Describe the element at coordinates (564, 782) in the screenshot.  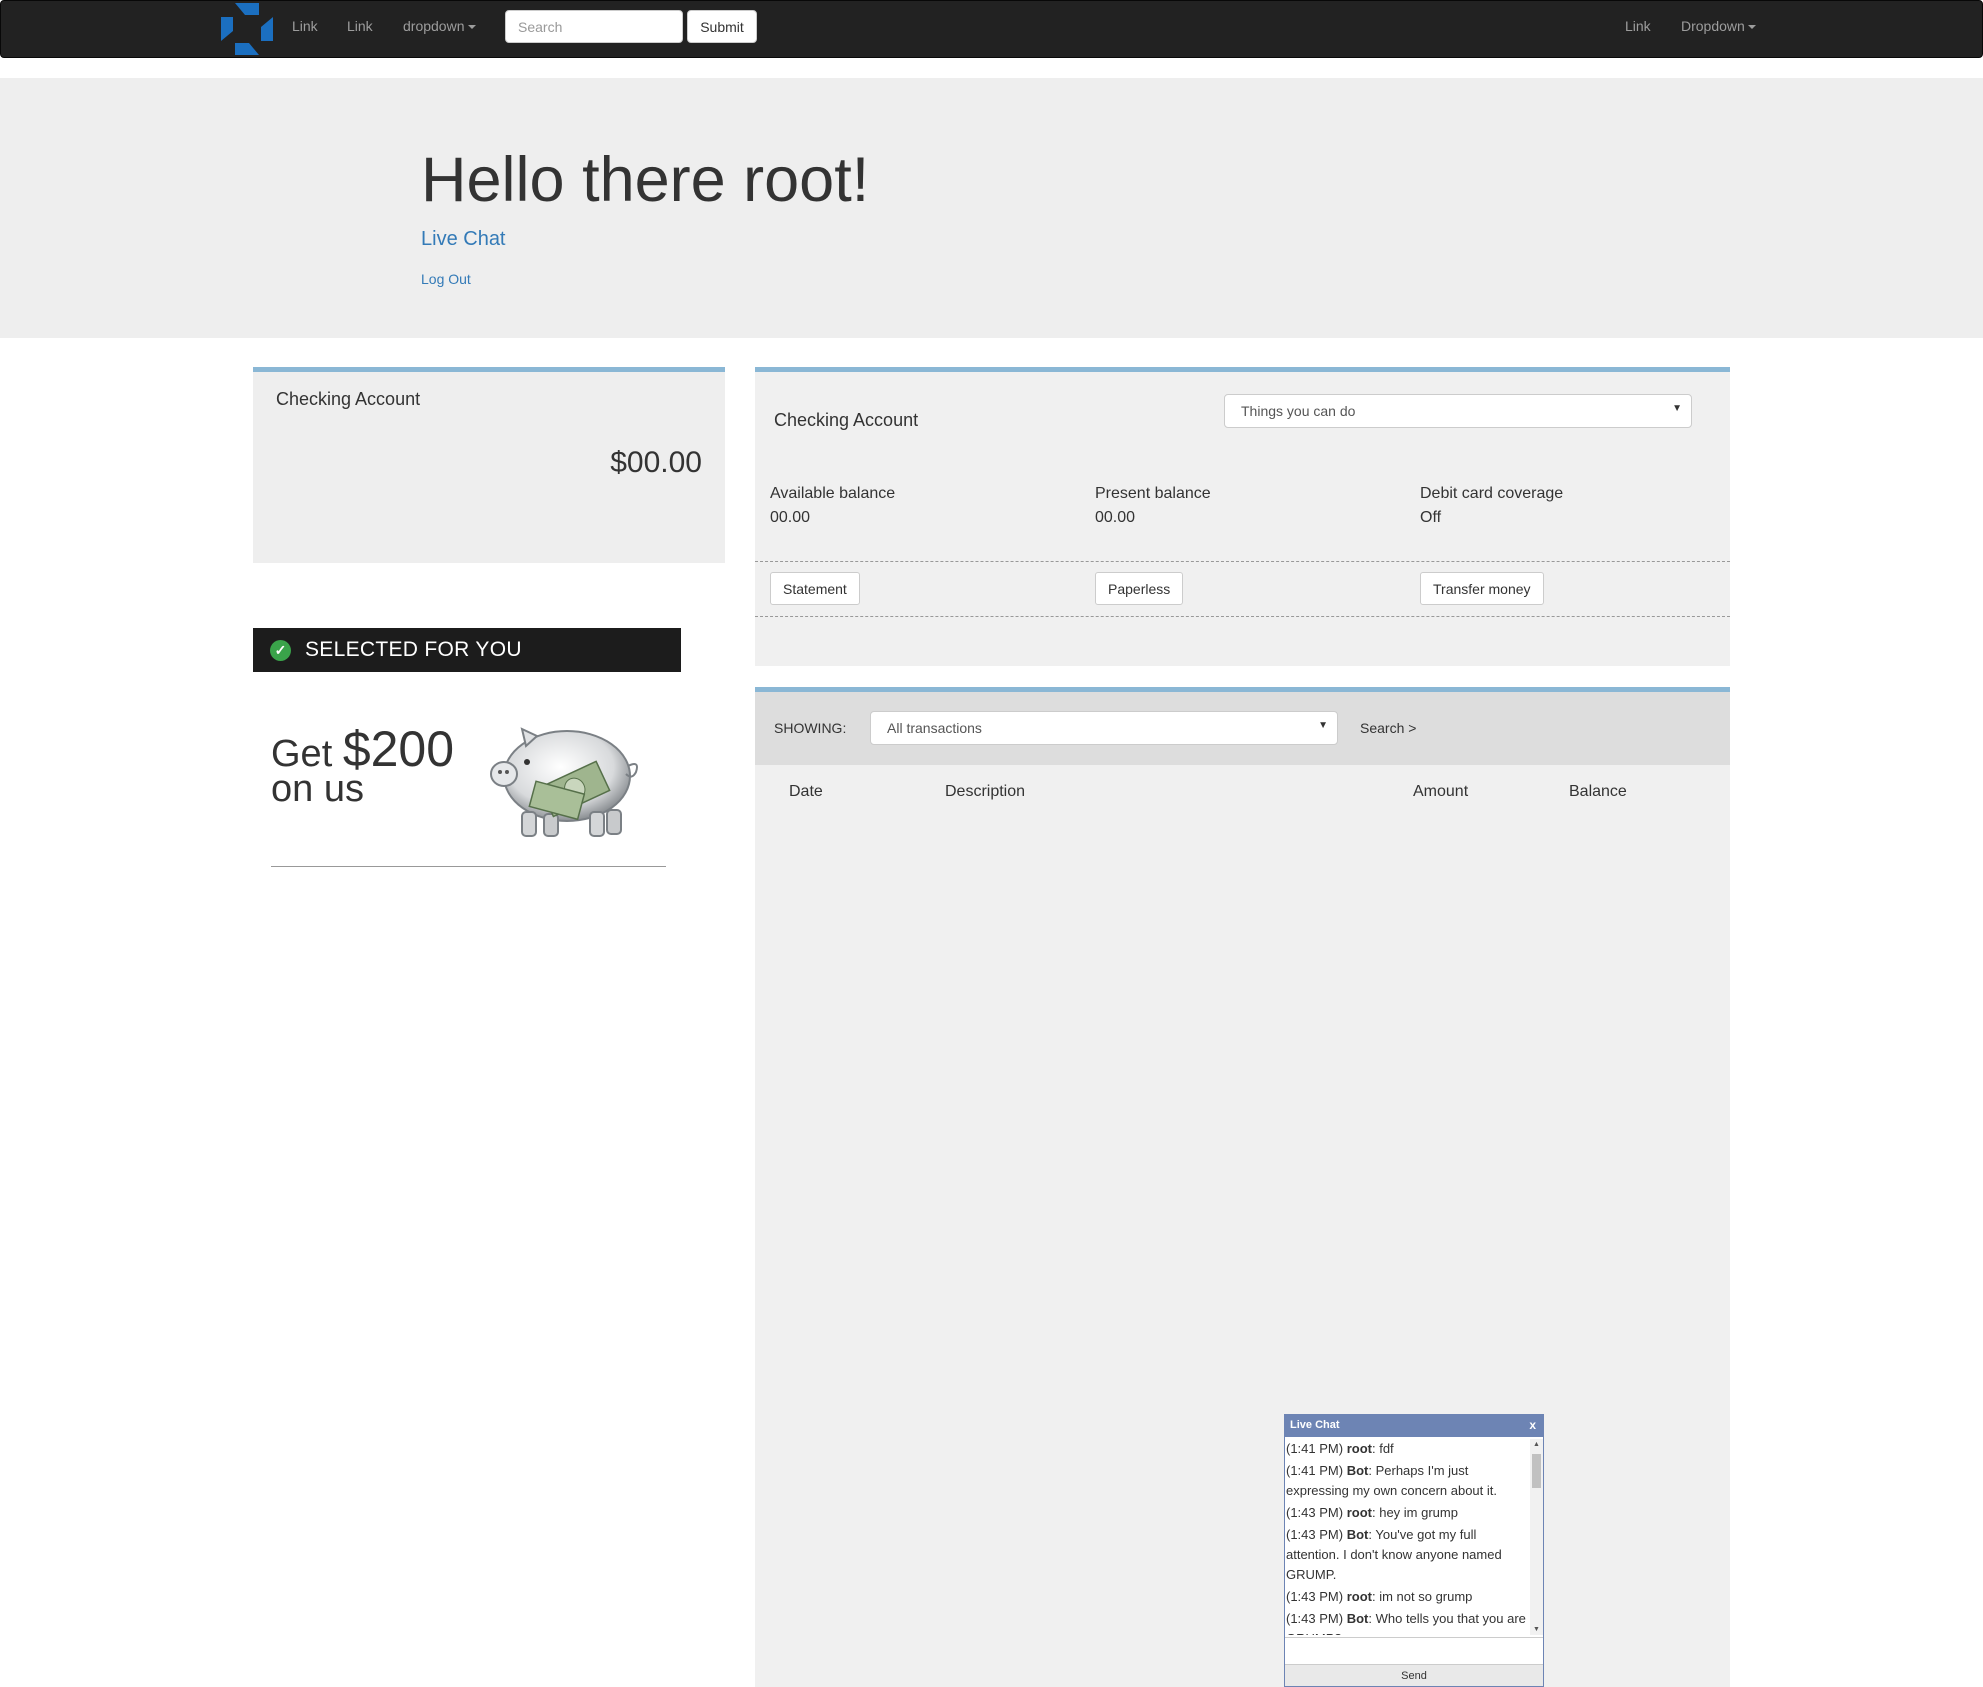
I see `piggy-bank-icon` at that location.